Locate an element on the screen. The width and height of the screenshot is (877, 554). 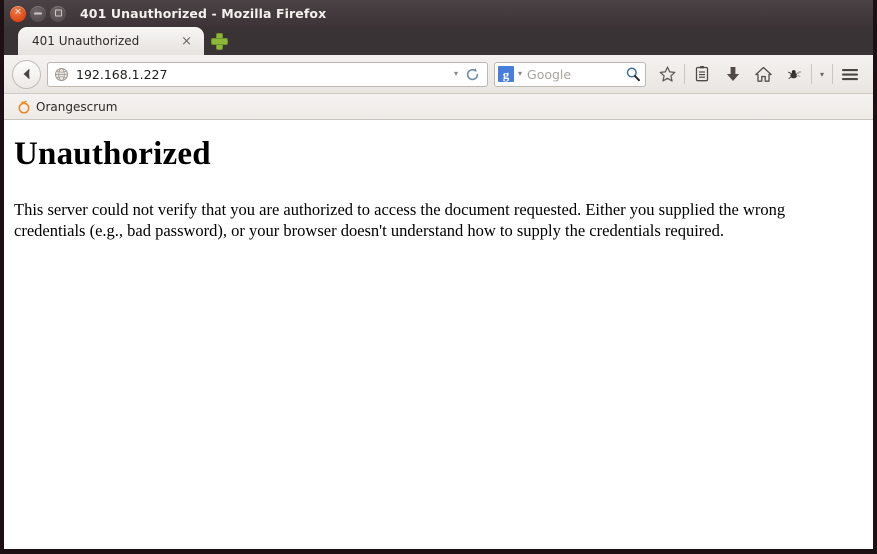
toolbar-icons: ▾ is located at coordinates (758, 74).